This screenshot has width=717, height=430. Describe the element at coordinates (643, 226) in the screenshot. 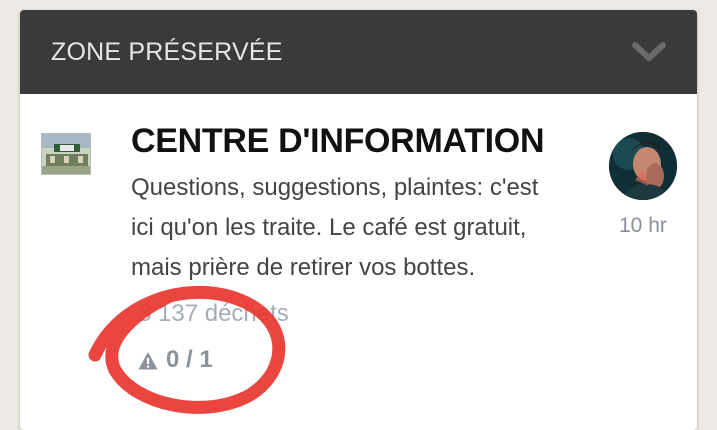

I see `last-activity-time: 10 hr` at that location.